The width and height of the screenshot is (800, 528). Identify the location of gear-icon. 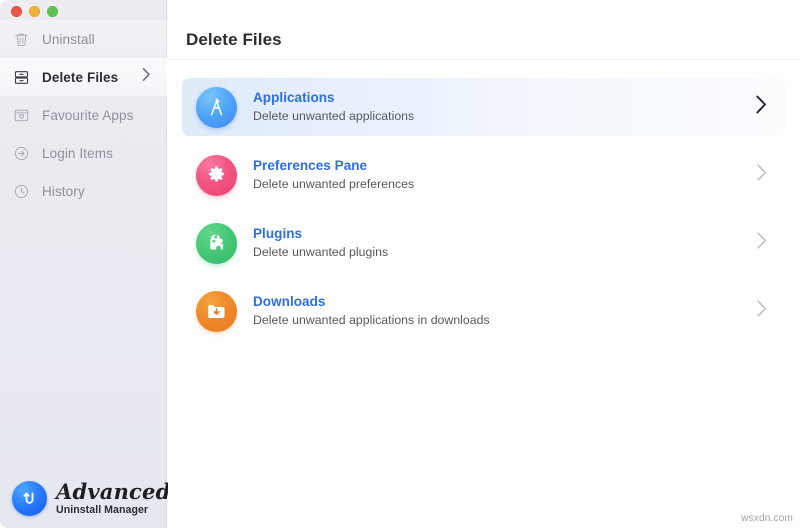
(216, 175).